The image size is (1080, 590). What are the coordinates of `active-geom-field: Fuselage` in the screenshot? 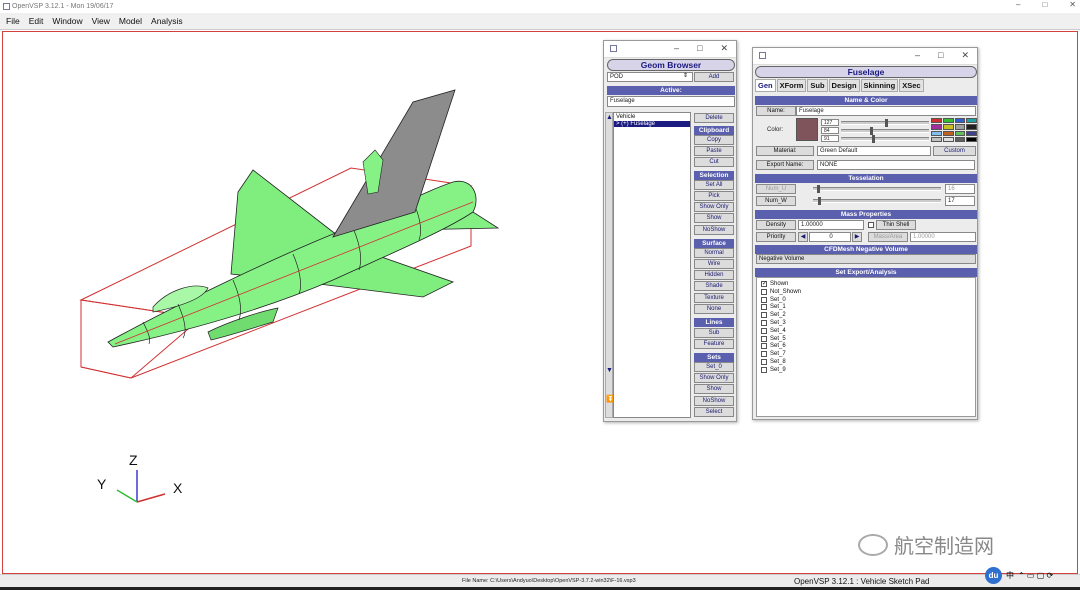 It's located at (671, 101).